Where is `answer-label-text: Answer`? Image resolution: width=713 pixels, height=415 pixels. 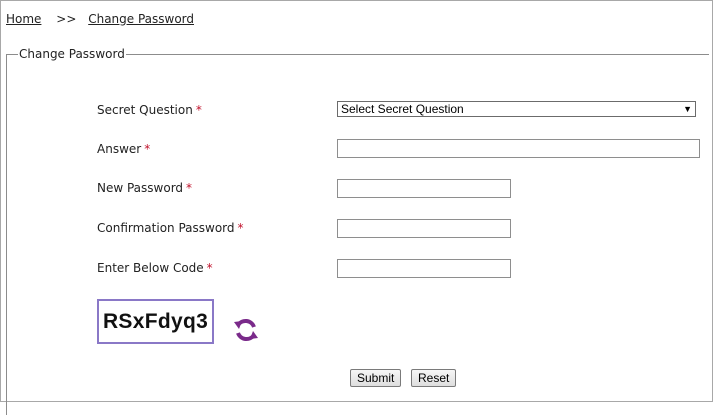 answer-label-text: Answer is located at coordinates (119, 149).